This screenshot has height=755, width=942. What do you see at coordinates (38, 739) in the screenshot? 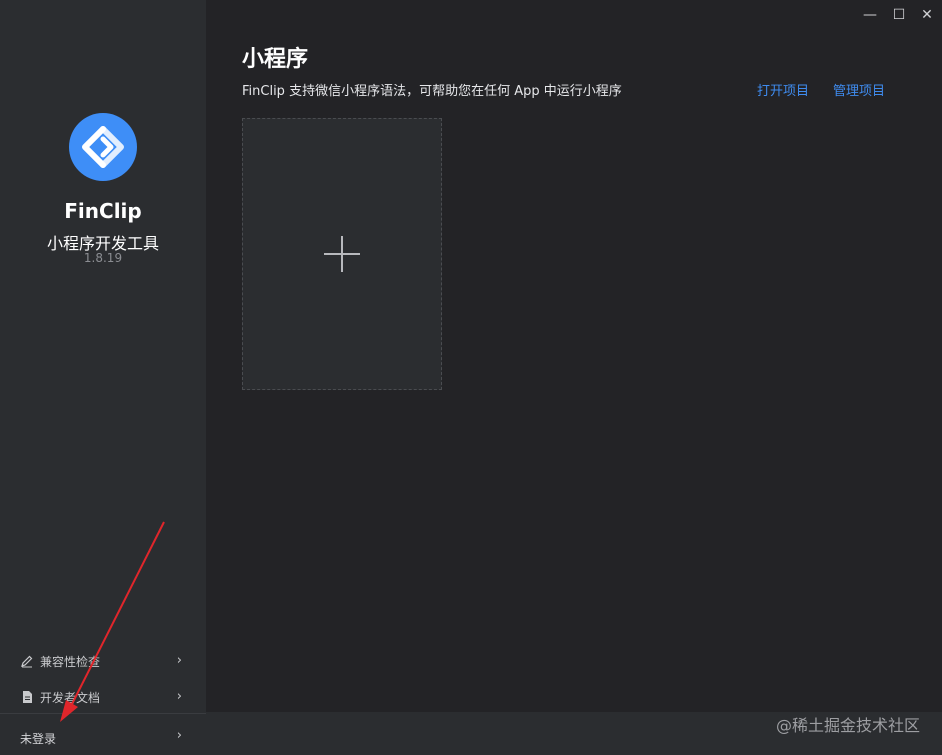
I see `login-status-label: 未登录` at bounding box center [38, 739].